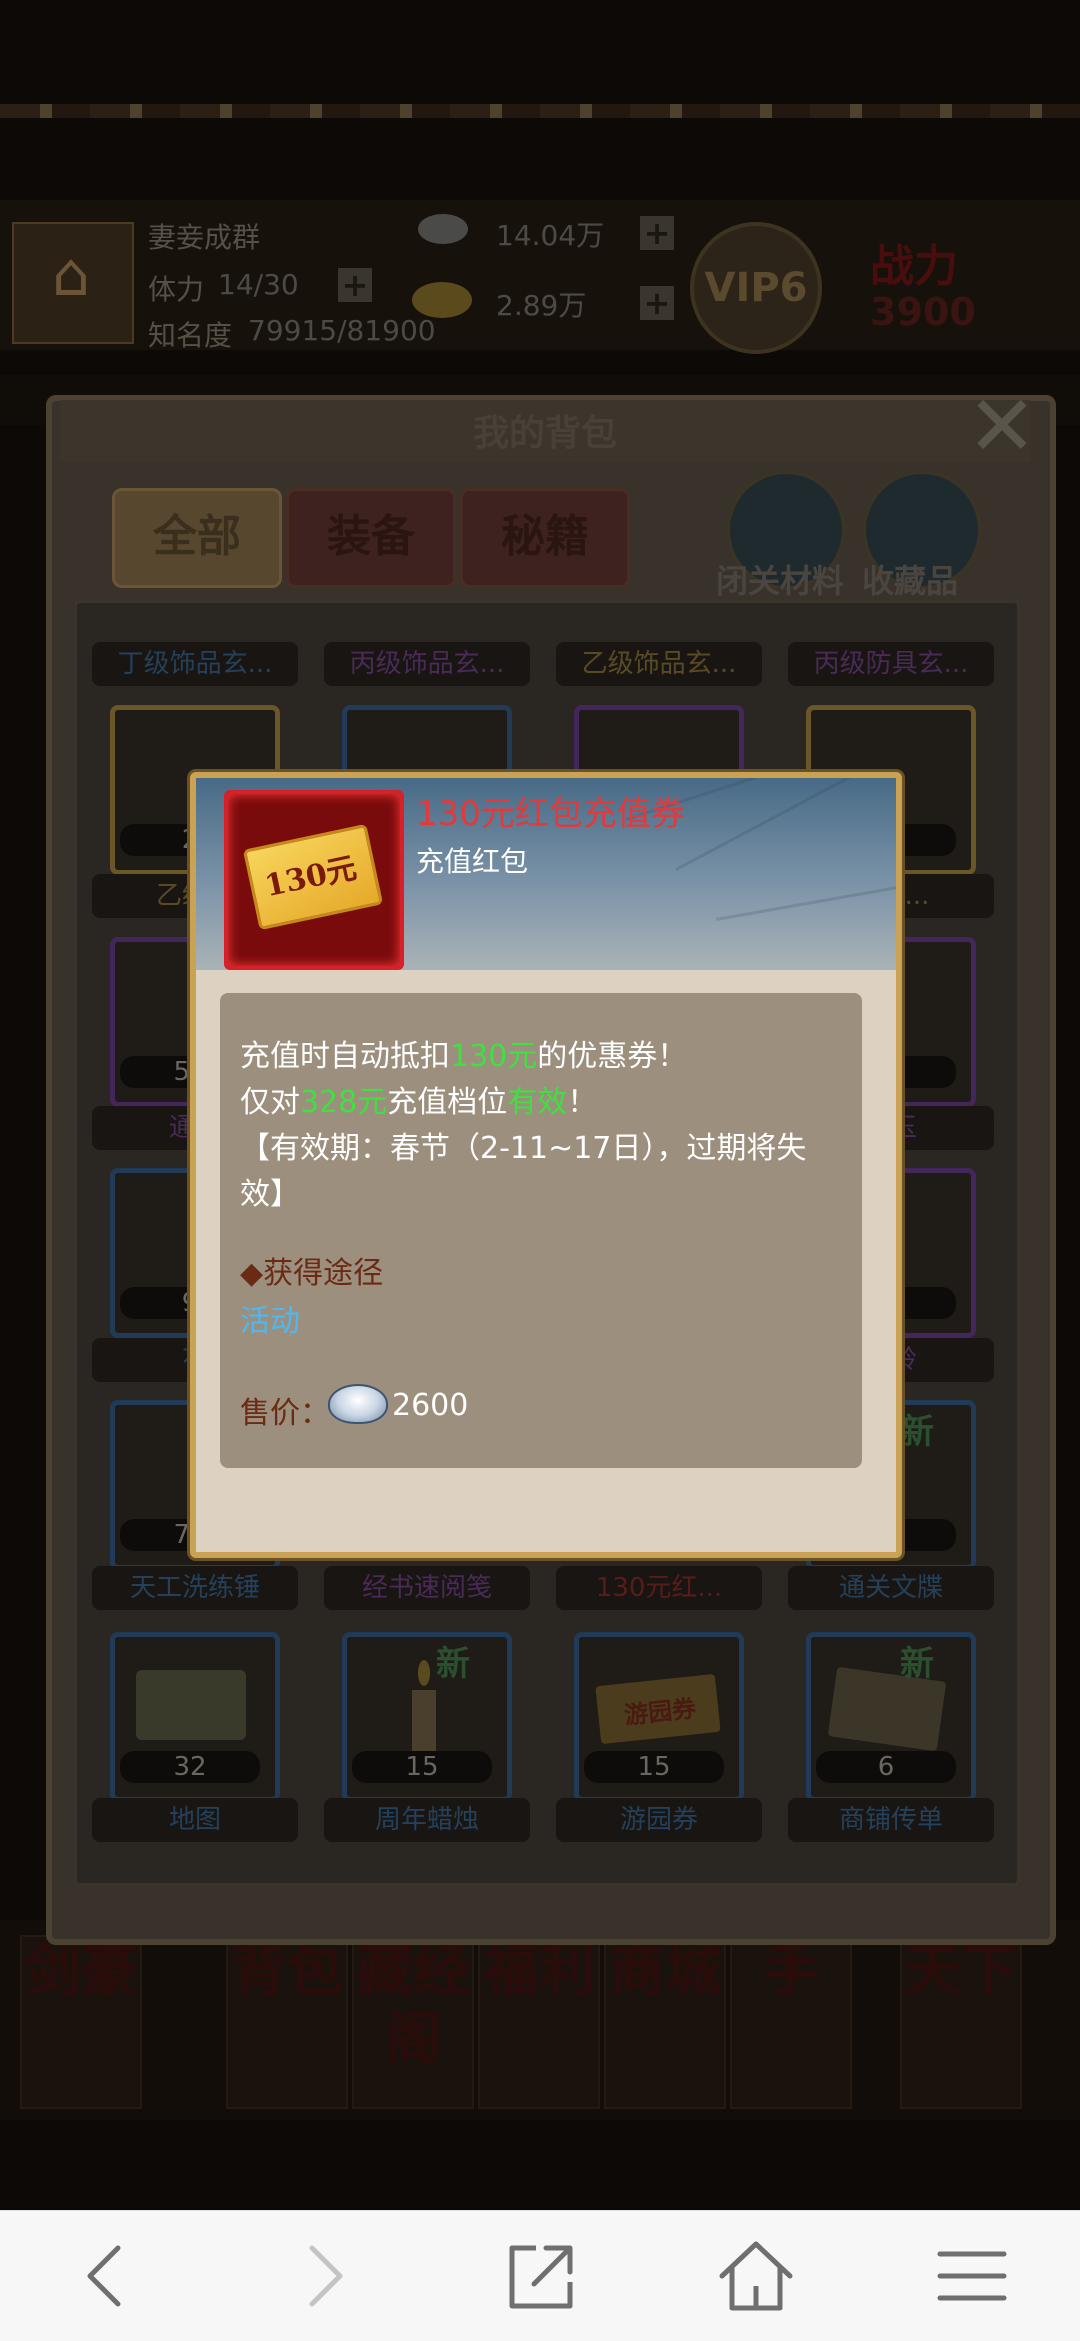 The height and width of the screenshot is (2341, 1080). What do you see at coordinates (424, 1725) in the screenshot?
I see `candle-icon` at bounding box center [424, 1725].